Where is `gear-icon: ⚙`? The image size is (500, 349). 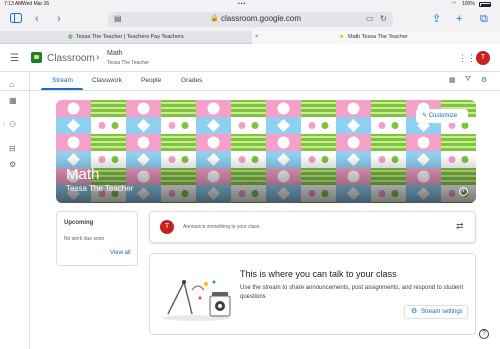 gear-icon: ⚙ is located at coordinates (414, 311).